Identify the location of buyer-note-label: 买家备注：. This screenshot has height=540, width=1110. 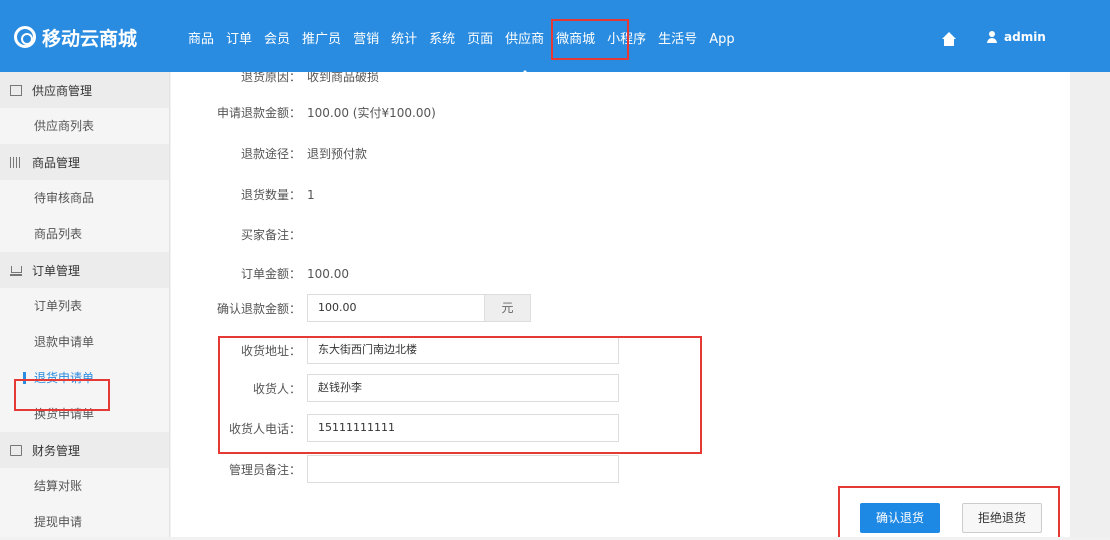
(270, 235).